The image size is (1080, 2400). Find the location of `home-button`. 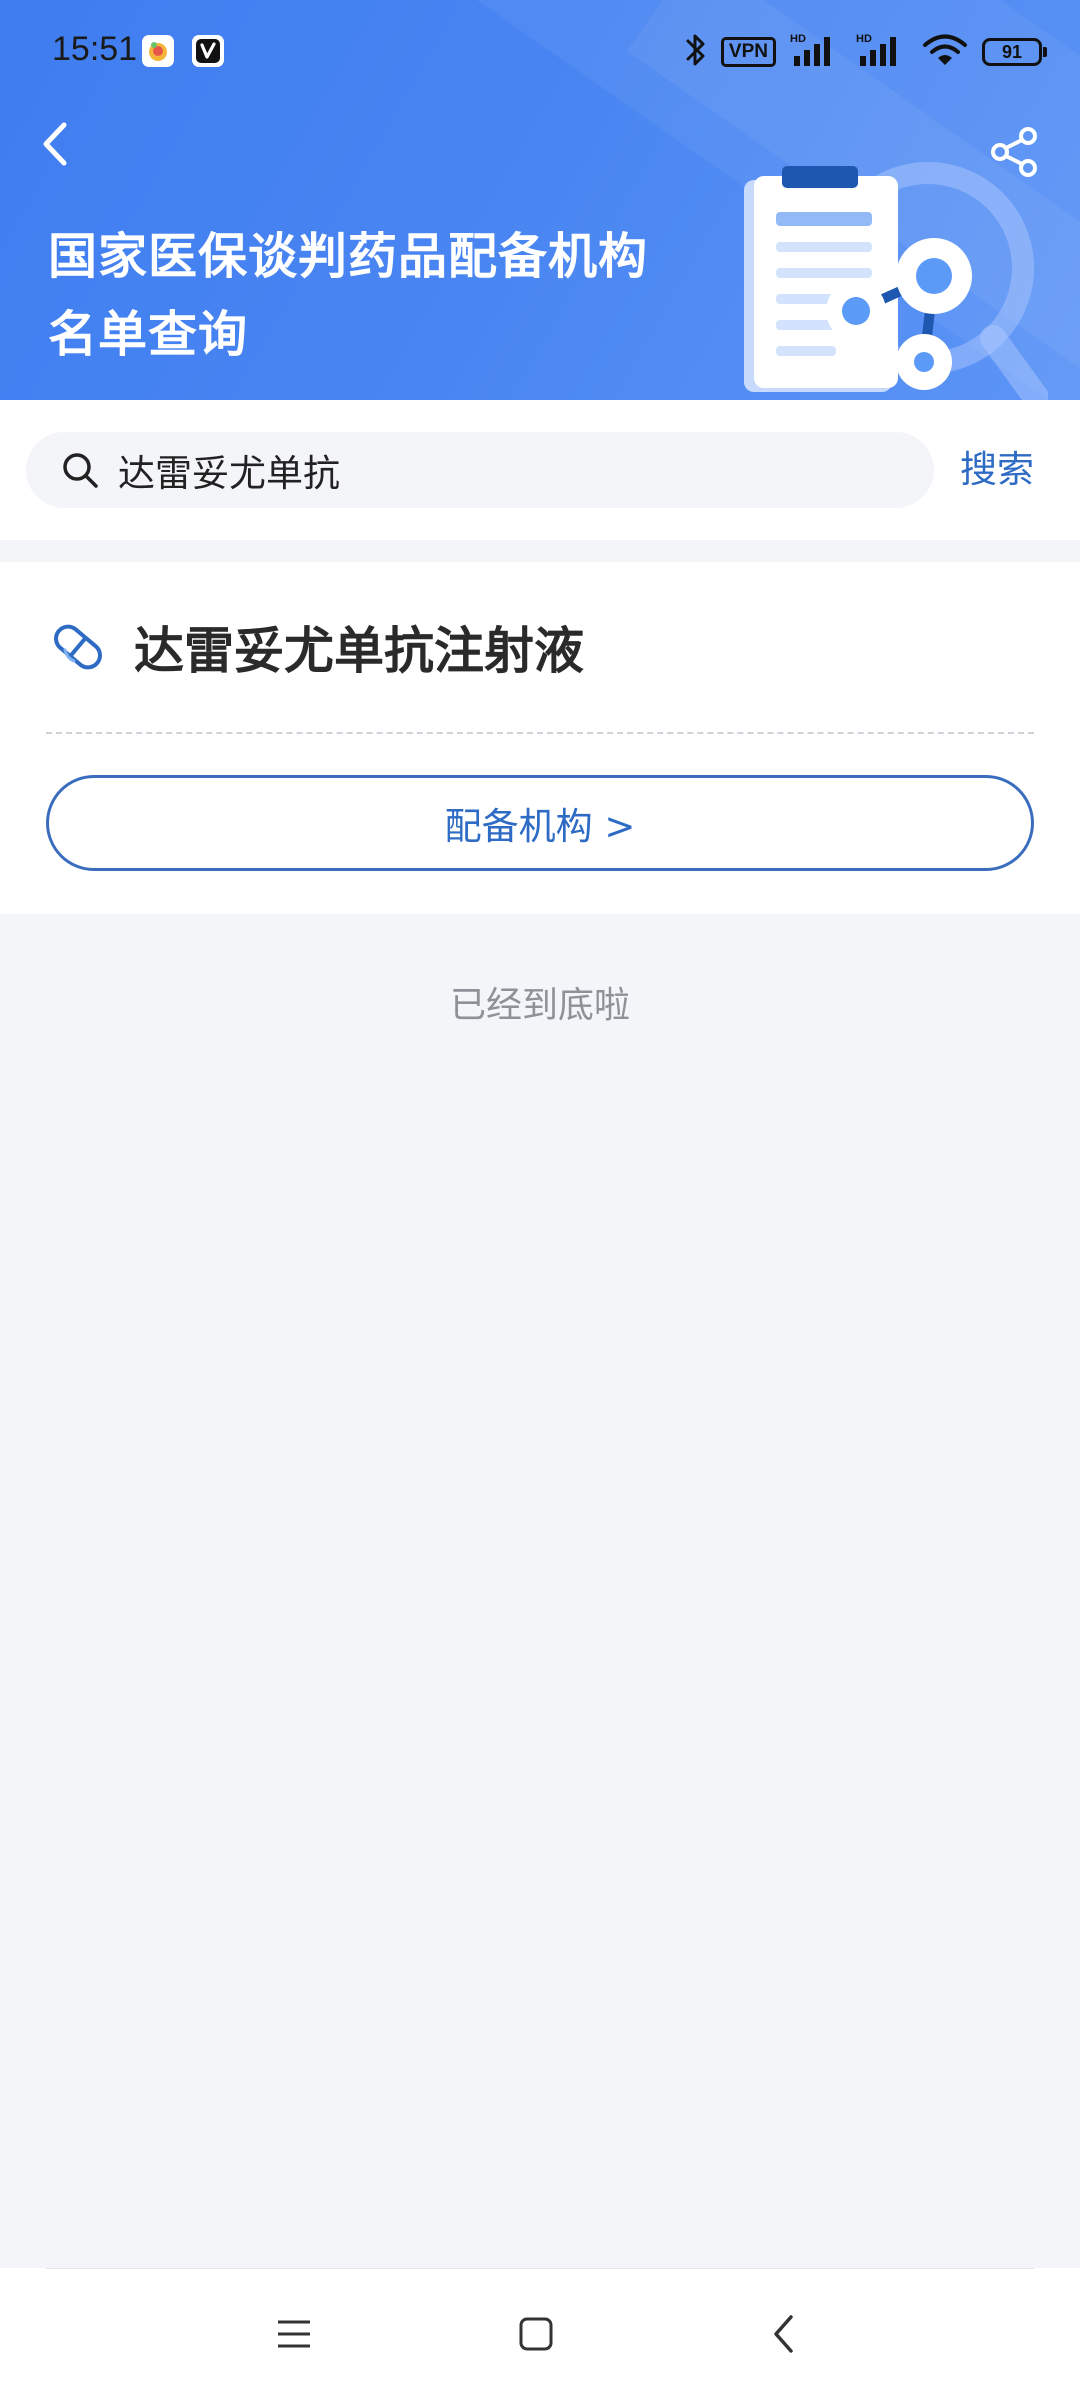

home-button is located at coordinates (536, 2334).